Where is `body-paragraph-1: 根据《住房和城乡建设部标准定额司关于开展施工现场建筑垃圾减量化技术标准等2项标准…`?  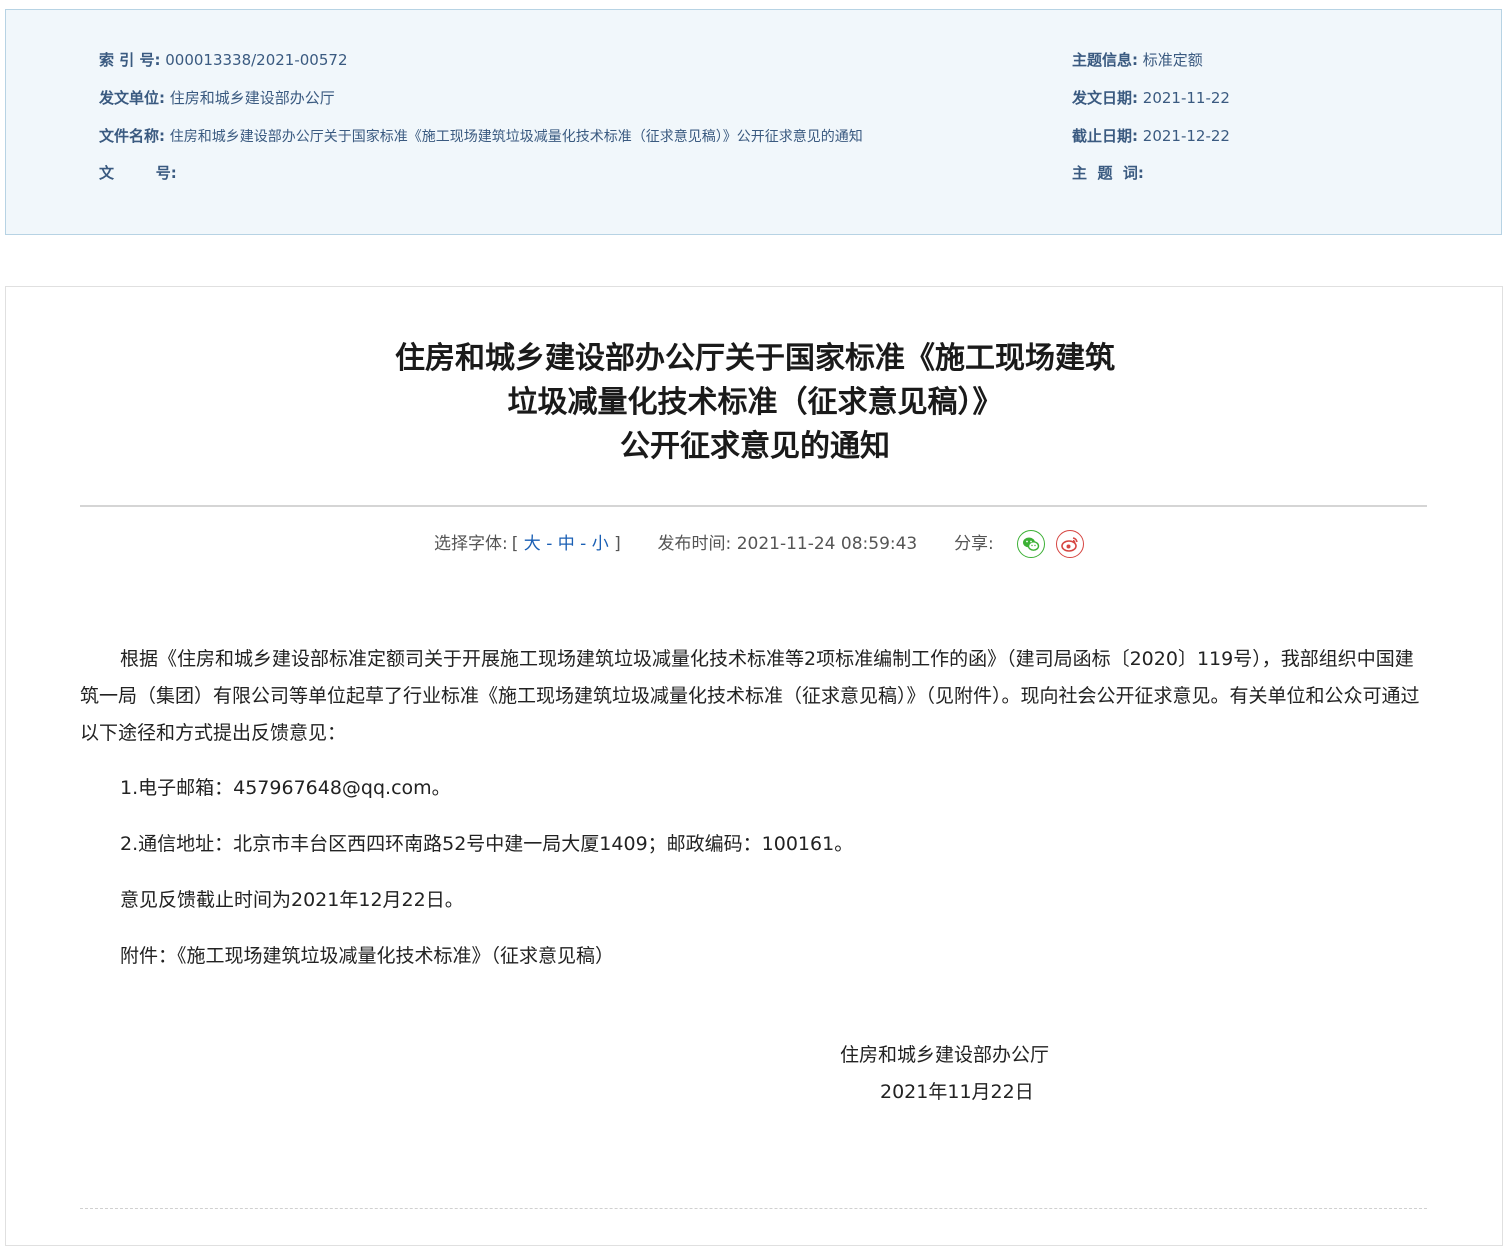 body-paragraph-1: 根据《住房和城乡建设部标准定额司关于开展施工现场建筑垃圾减量化技术标准等2项标准… is located at coordinates (750, 696).